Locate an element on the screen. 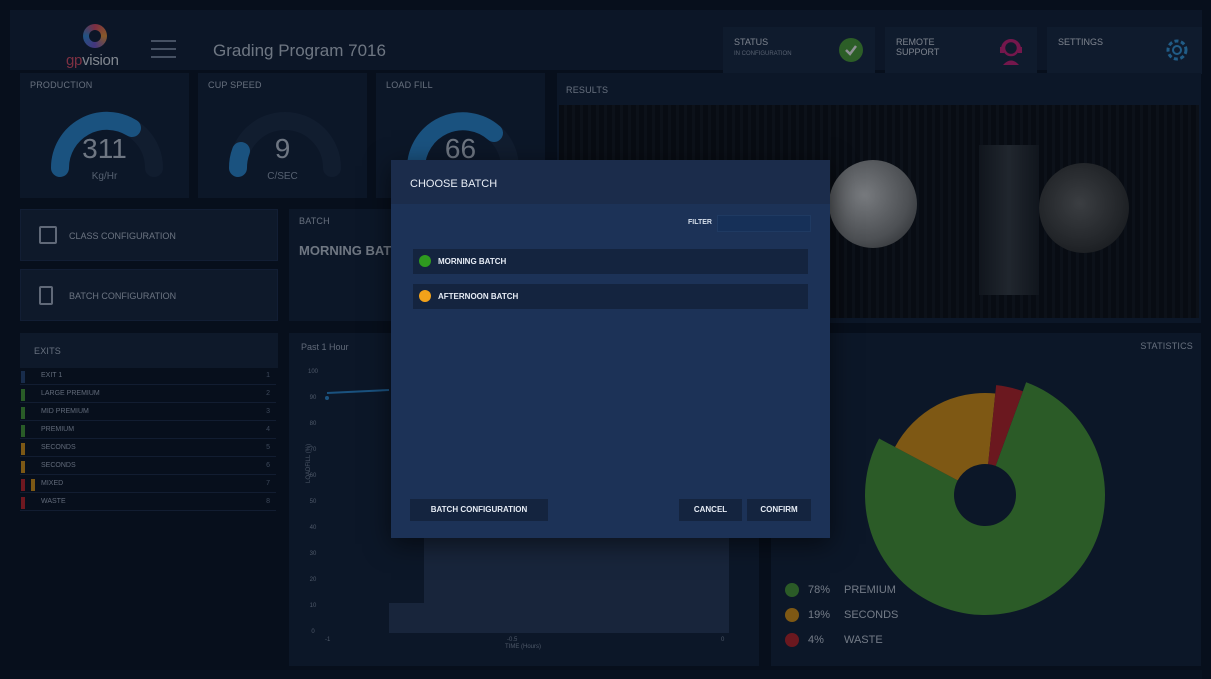 The width and height of the screenshot is (1211, 679). dialog-title: CHOOSE BATCH is located at coordinates (454, 184).